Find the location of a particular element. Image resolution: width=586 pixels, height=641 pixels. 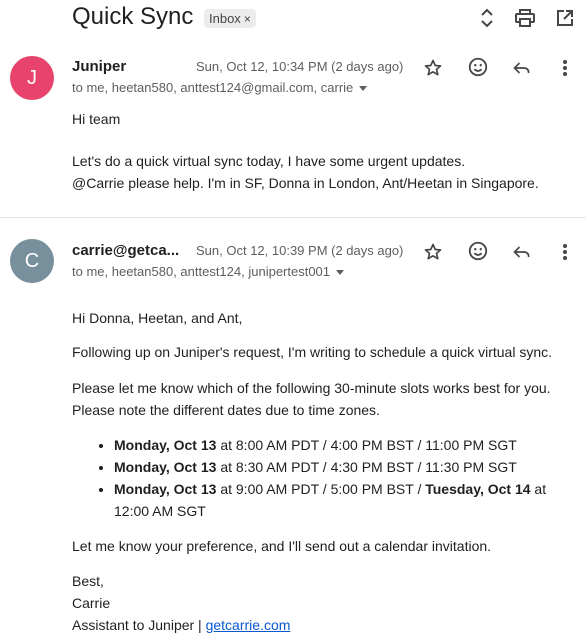

open-new-window-icon is located at coordinates (565, 18).